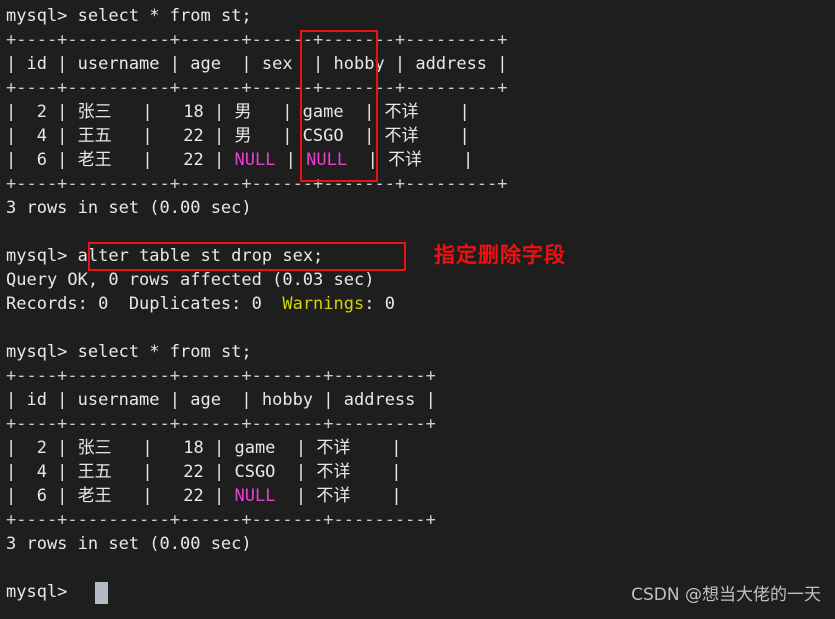 The height and width of the screenshot is (619, 835). I want to click on table2-row-count: 3 rows in set (0.00 sec), so click(129, 544).